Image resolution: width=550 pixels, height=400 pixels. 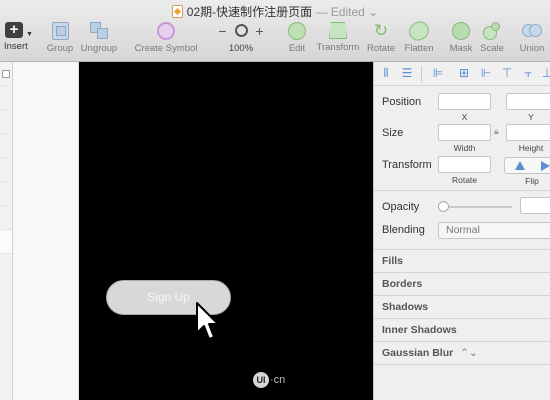 I want to click on zoom-control: − + 100%, so click(x=241, y=38).